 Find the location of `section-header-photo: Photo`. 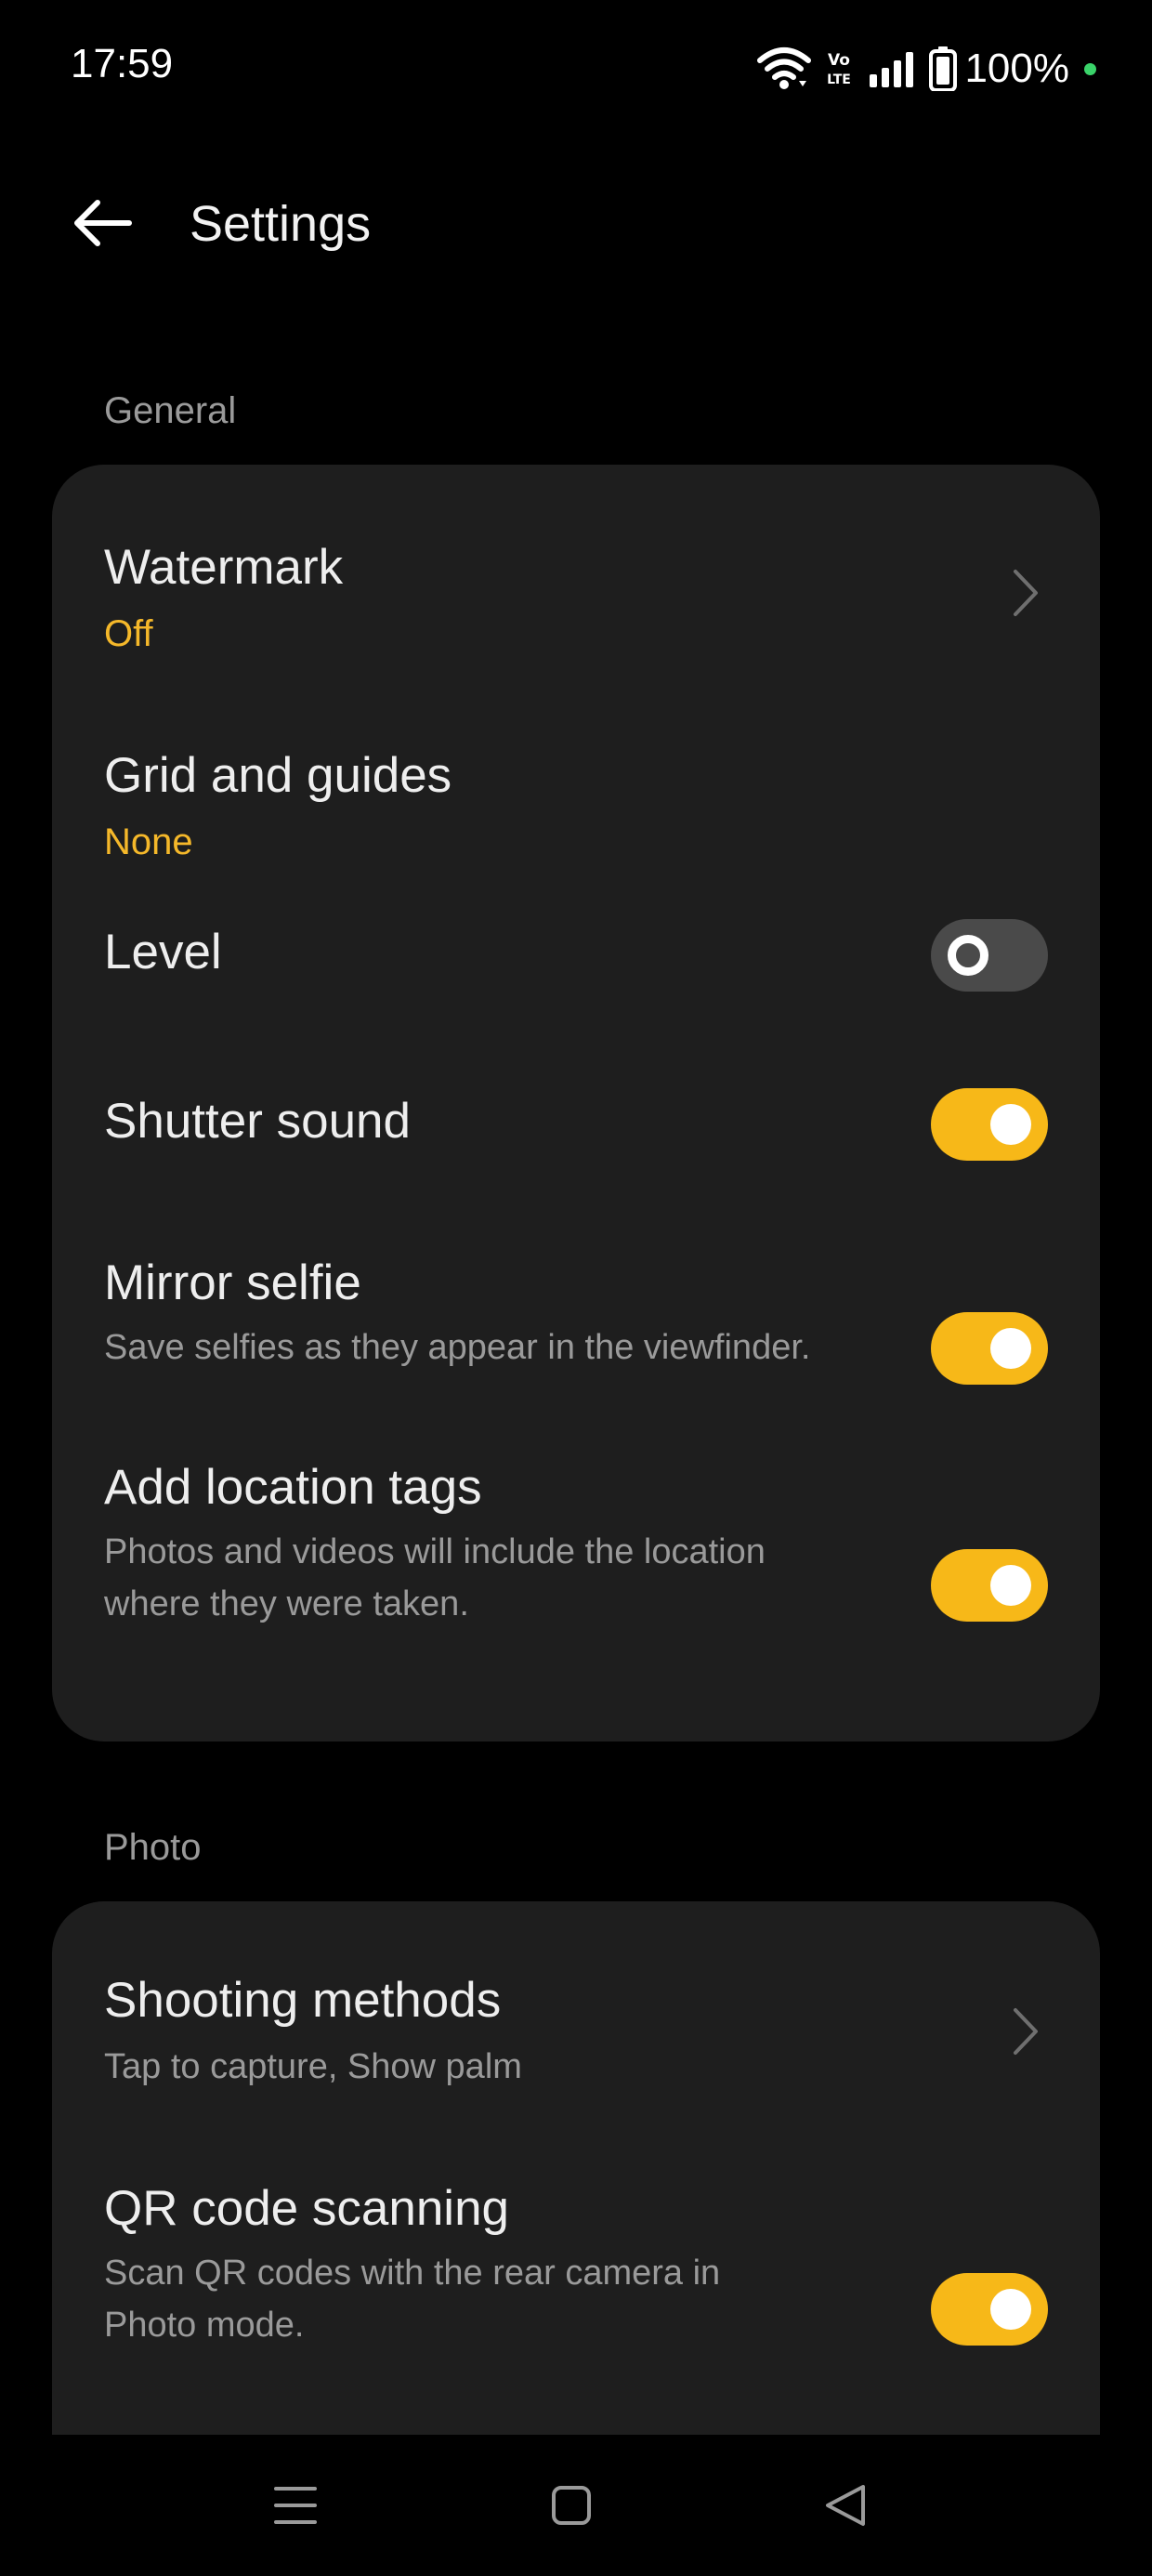

section-header-photo: Photo is located at coordinates (153, 1847).